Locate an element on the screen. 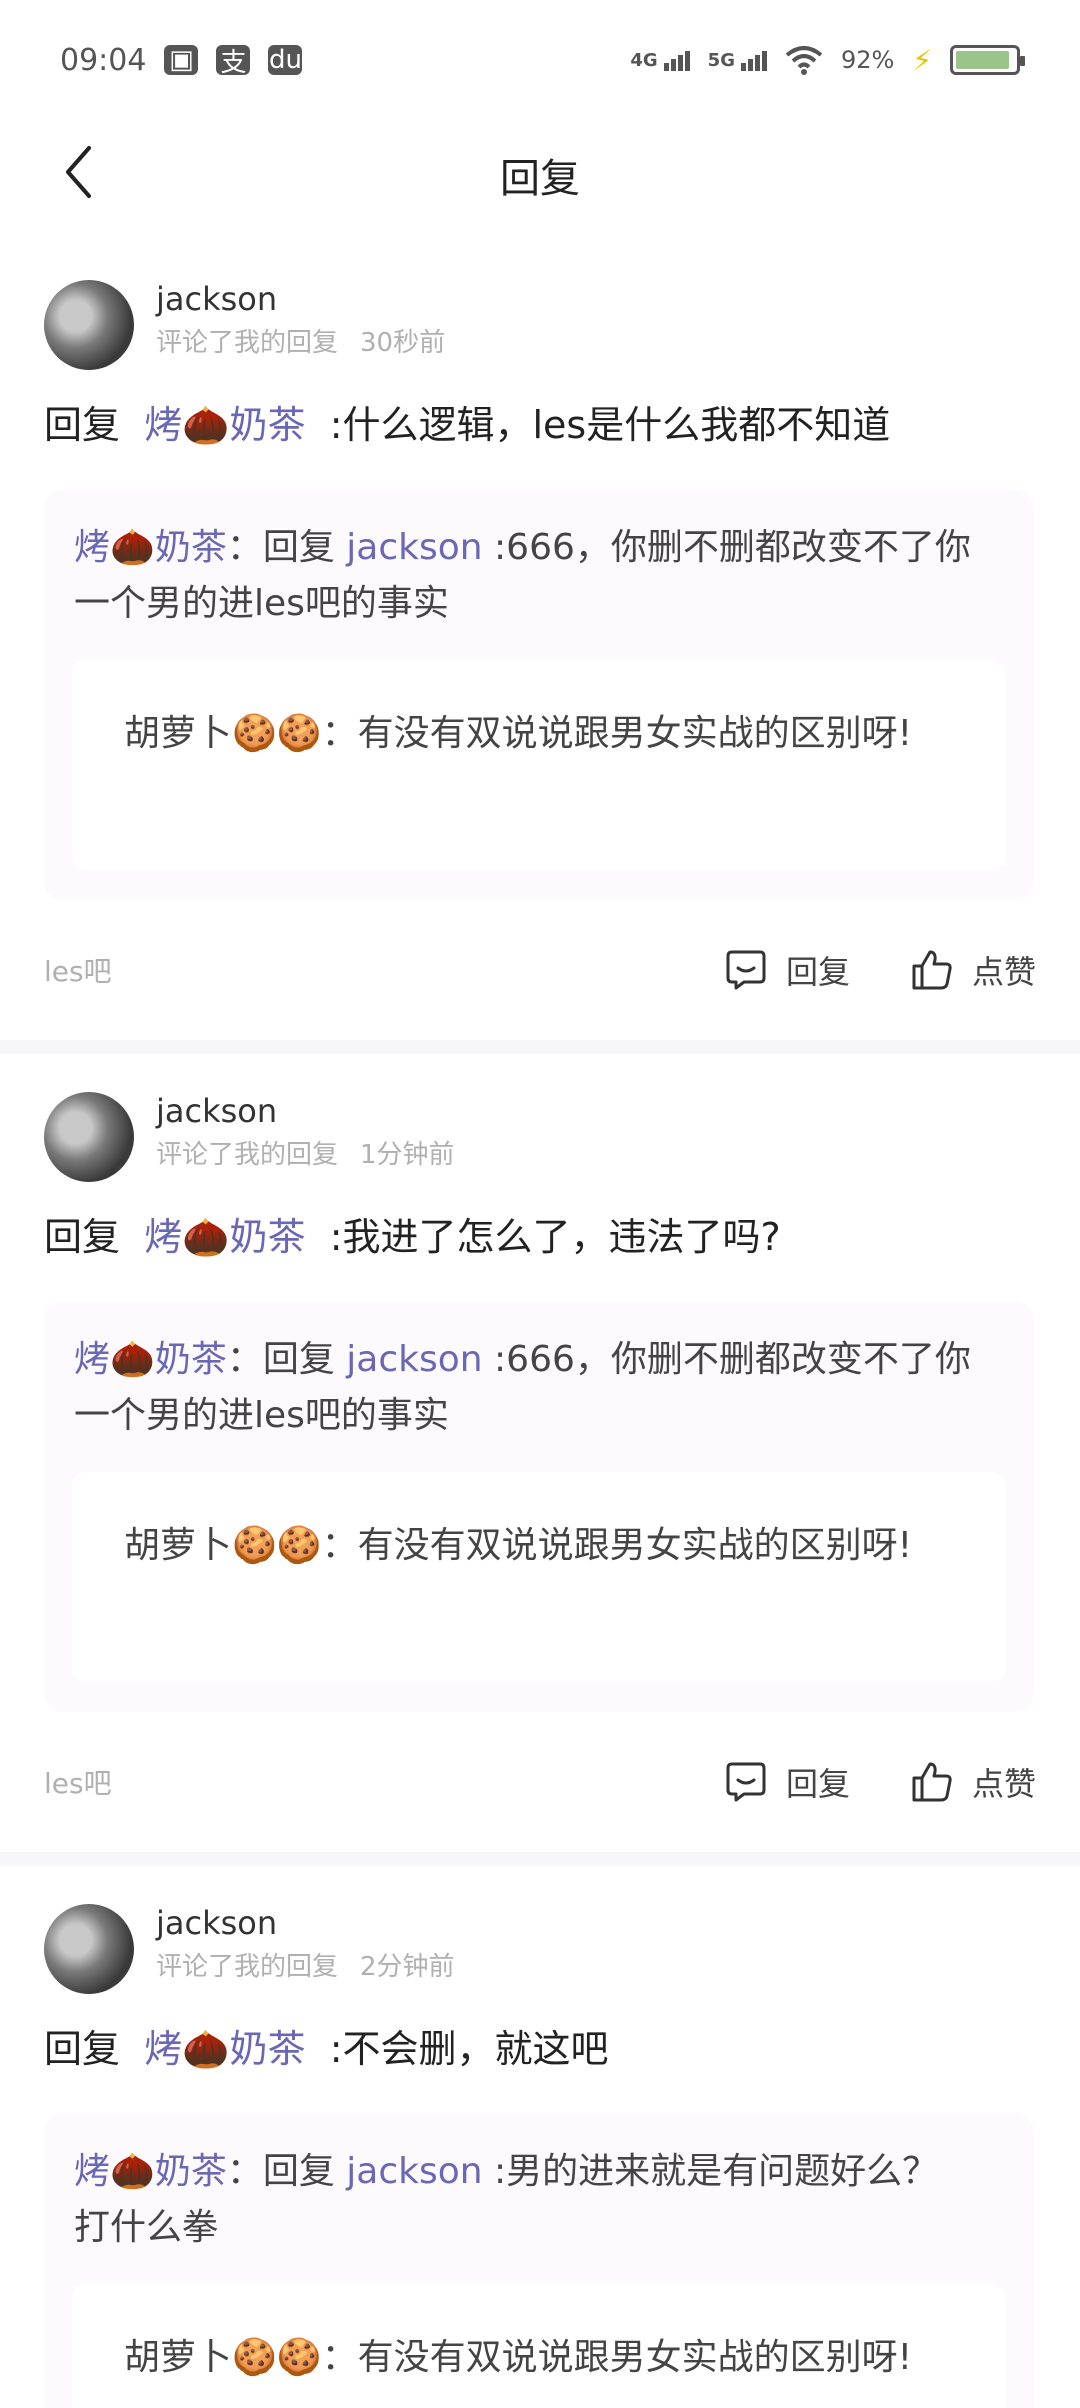 The width and height of the screenshot is (1080, 2408). status-left: 09:04 ▣ 支 du is located at coordinates (181, 60).